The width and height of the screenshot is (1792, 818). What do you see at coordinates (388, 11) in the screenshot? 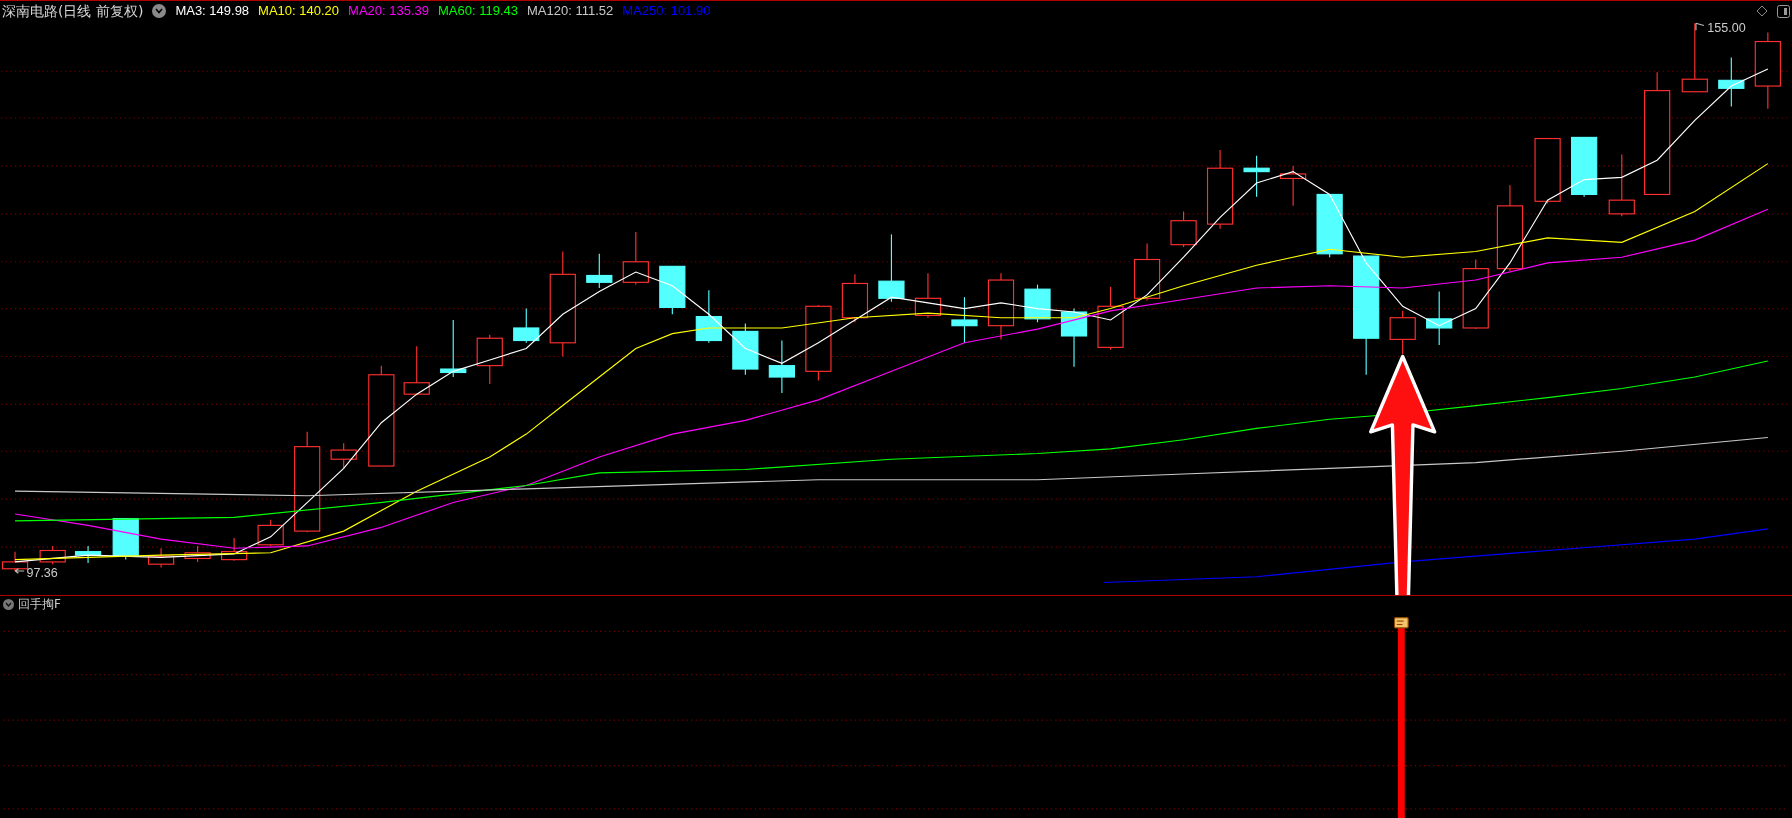
I see `moving-average-value: MA20: 135.39` at bounding box center [388, 11].